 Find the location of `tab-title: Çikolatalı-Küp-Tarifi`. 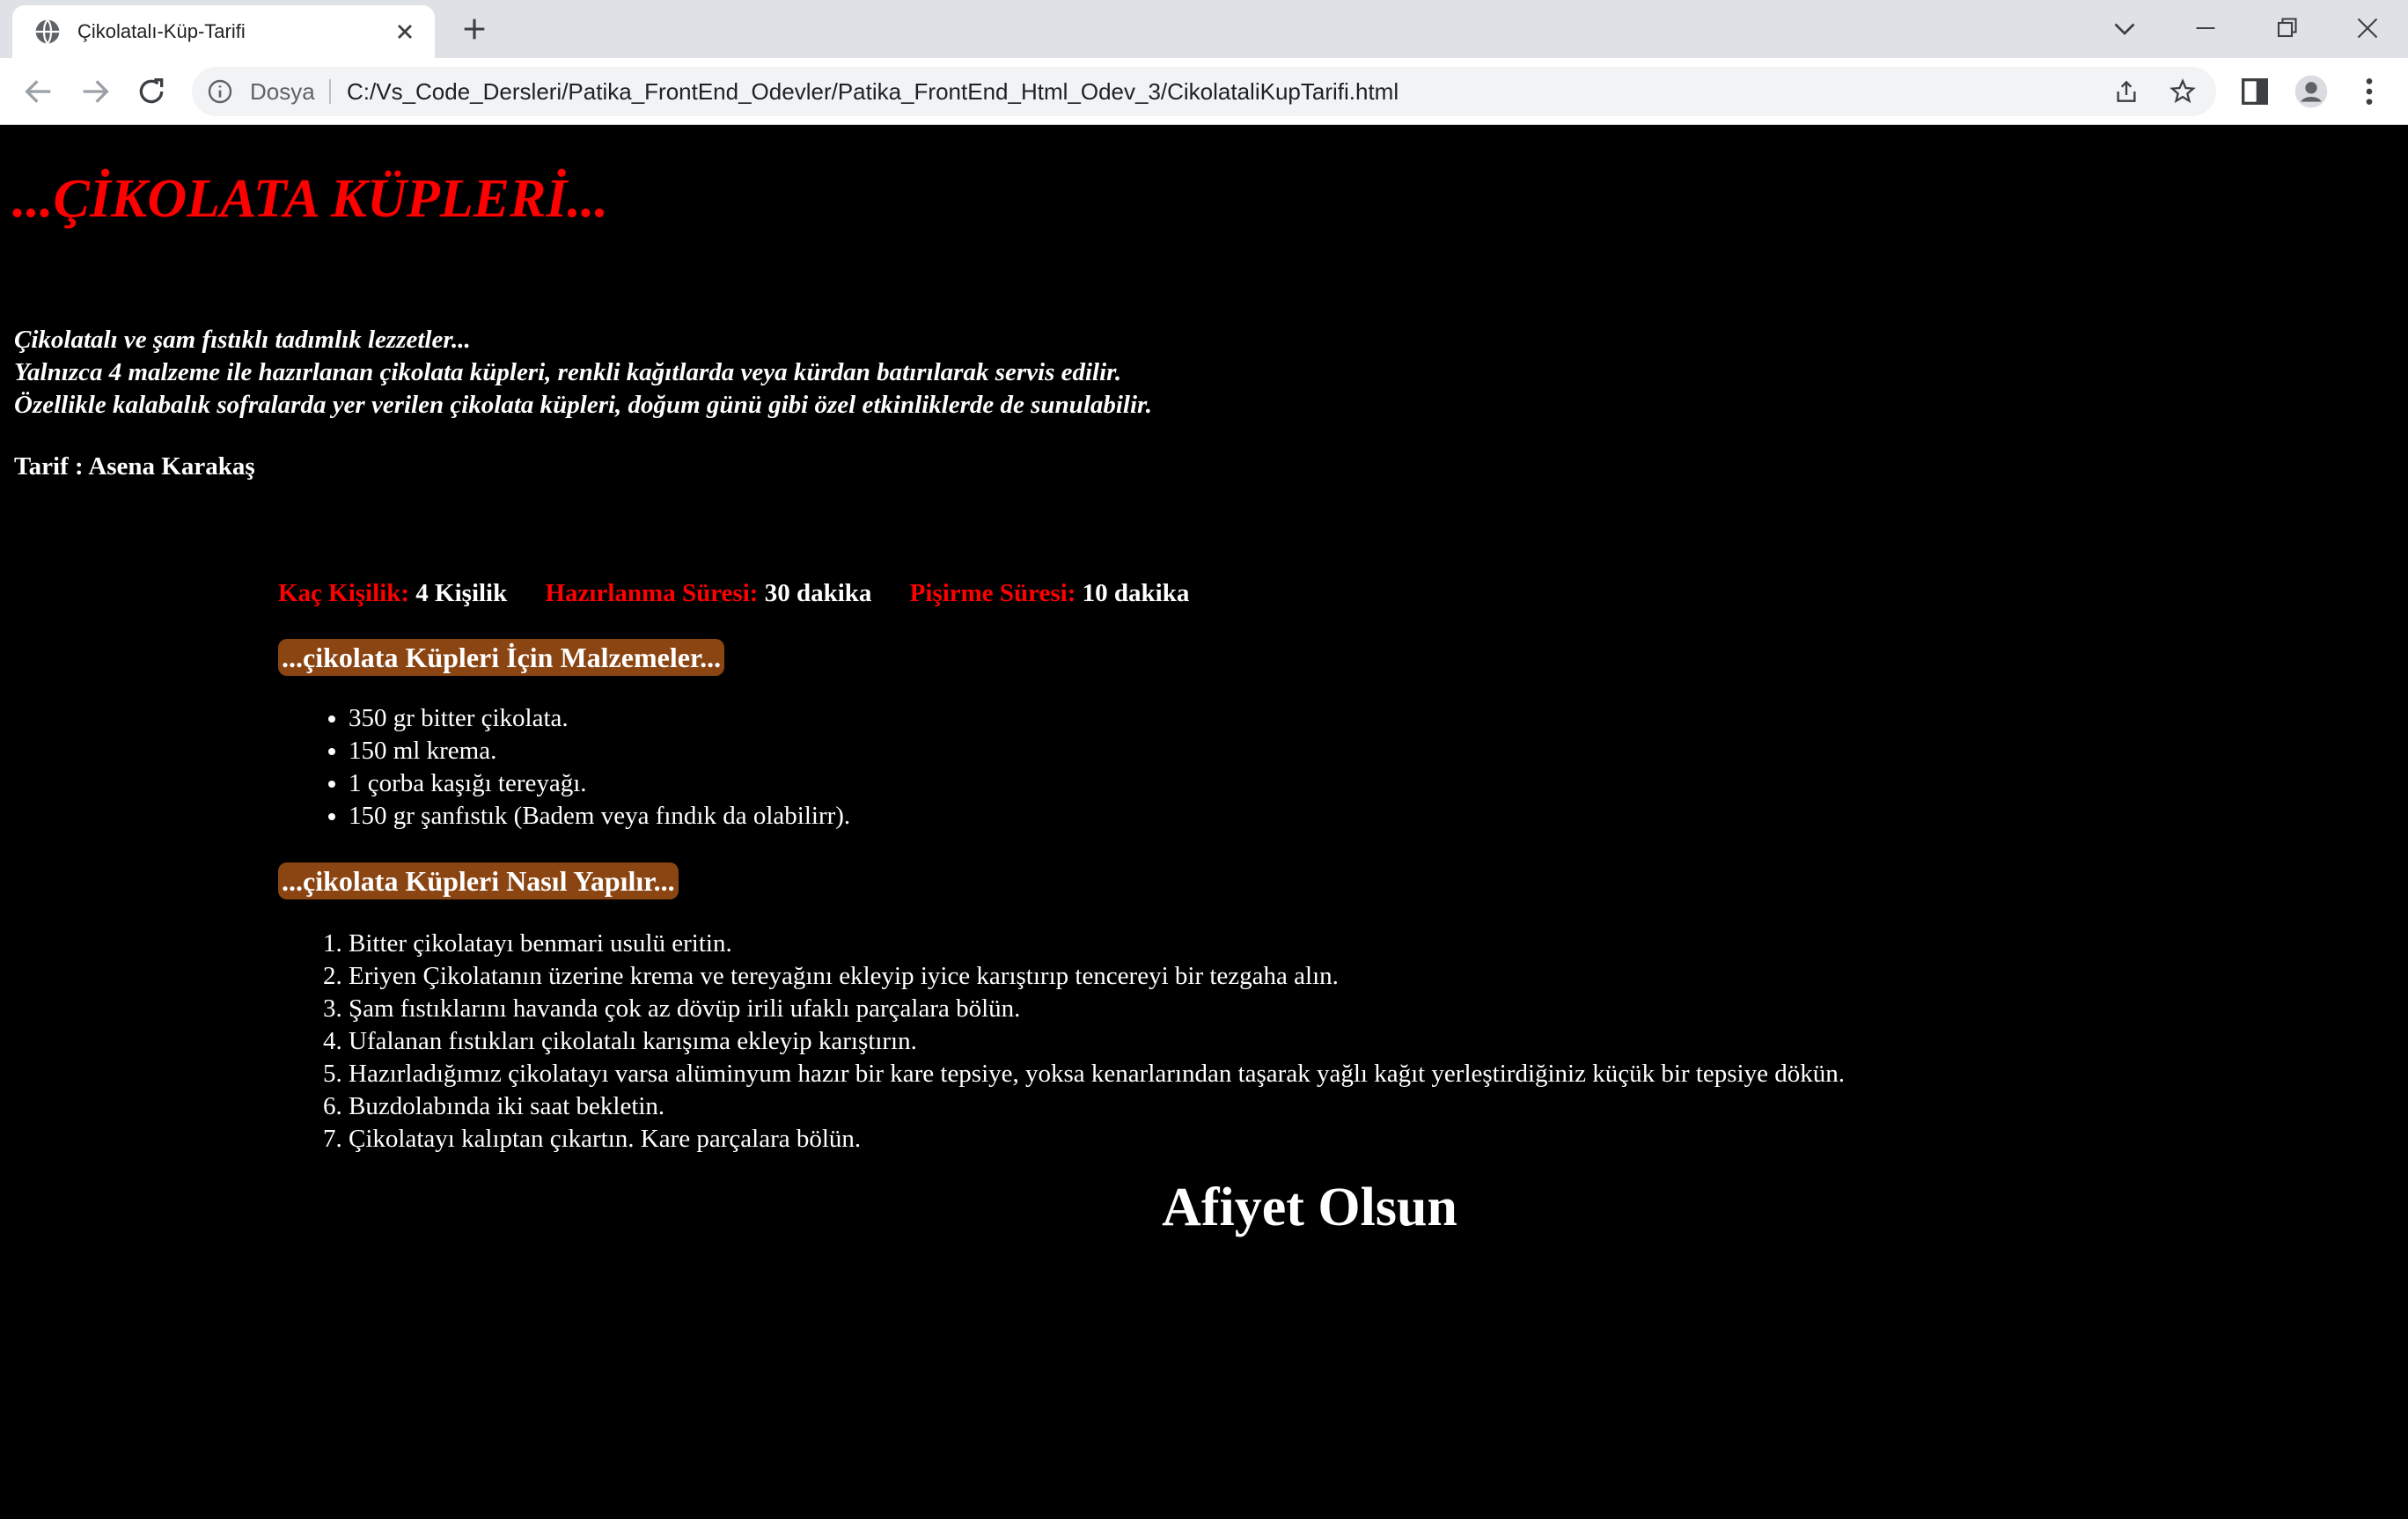

tab-title: Çikolatalı-Küp-Tarifi is located at coordinates (161, 31).